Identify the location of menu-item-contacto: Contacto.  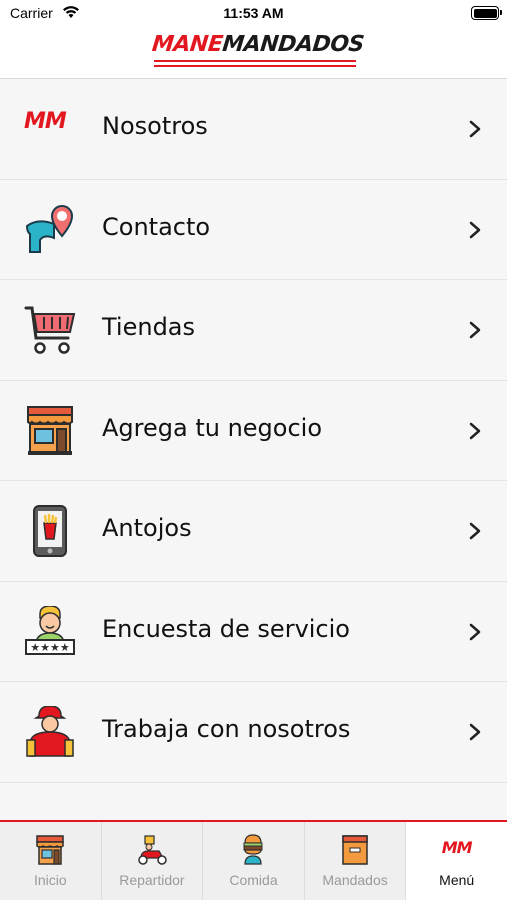
(253, 229).